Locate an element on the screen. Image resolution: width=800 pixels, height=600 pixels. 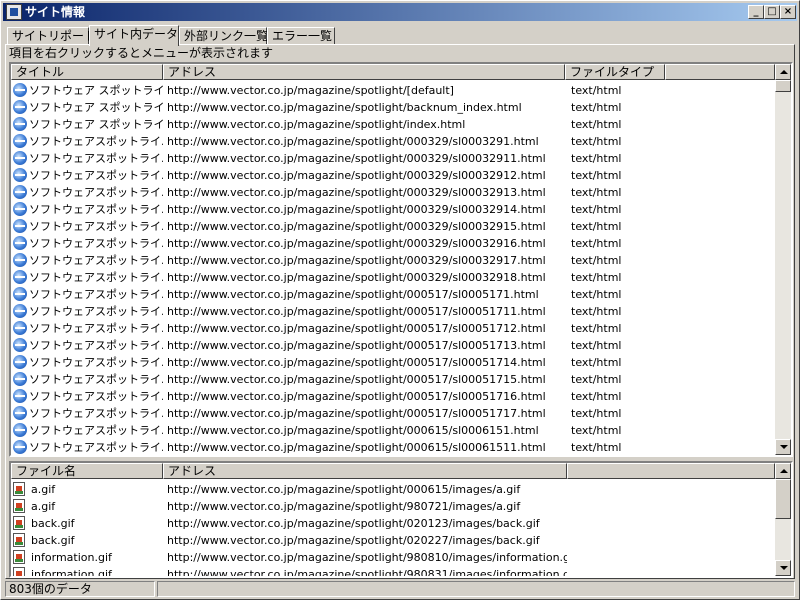
column-header-title: タイトル is located at coordinates (87, 72).